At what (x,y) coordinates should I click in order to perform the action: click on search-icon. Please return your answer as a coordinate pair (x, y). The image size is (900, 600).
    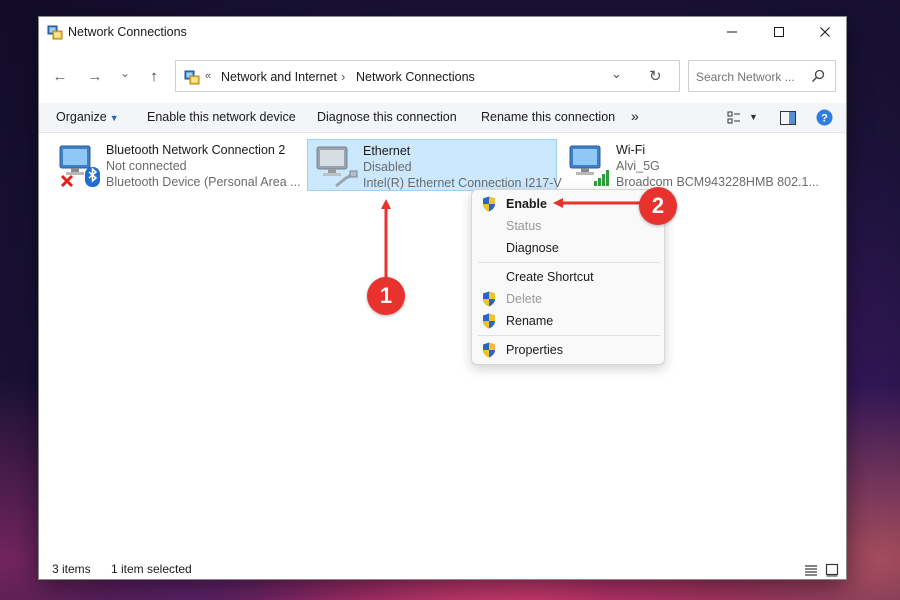
    Looking at the image, I should click on (818, 76).